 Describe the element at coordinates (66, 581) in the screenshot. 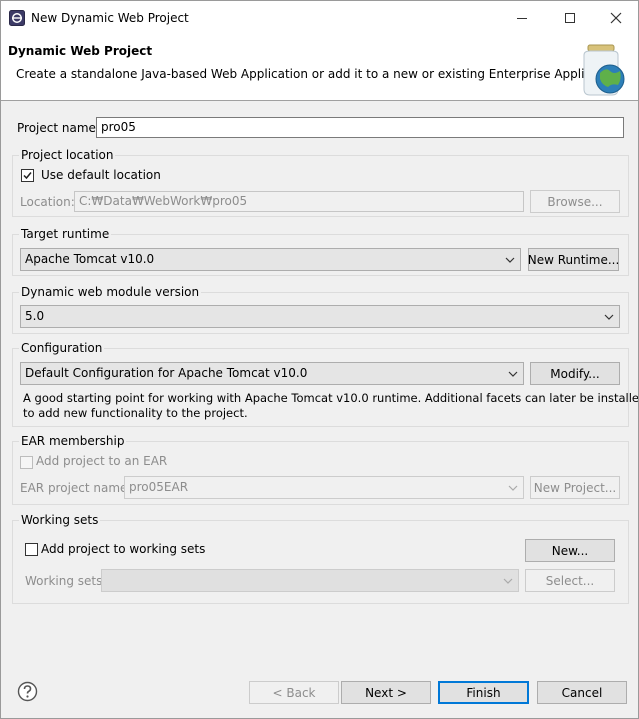

I see `working-sets-label: Working sets:` at that location.